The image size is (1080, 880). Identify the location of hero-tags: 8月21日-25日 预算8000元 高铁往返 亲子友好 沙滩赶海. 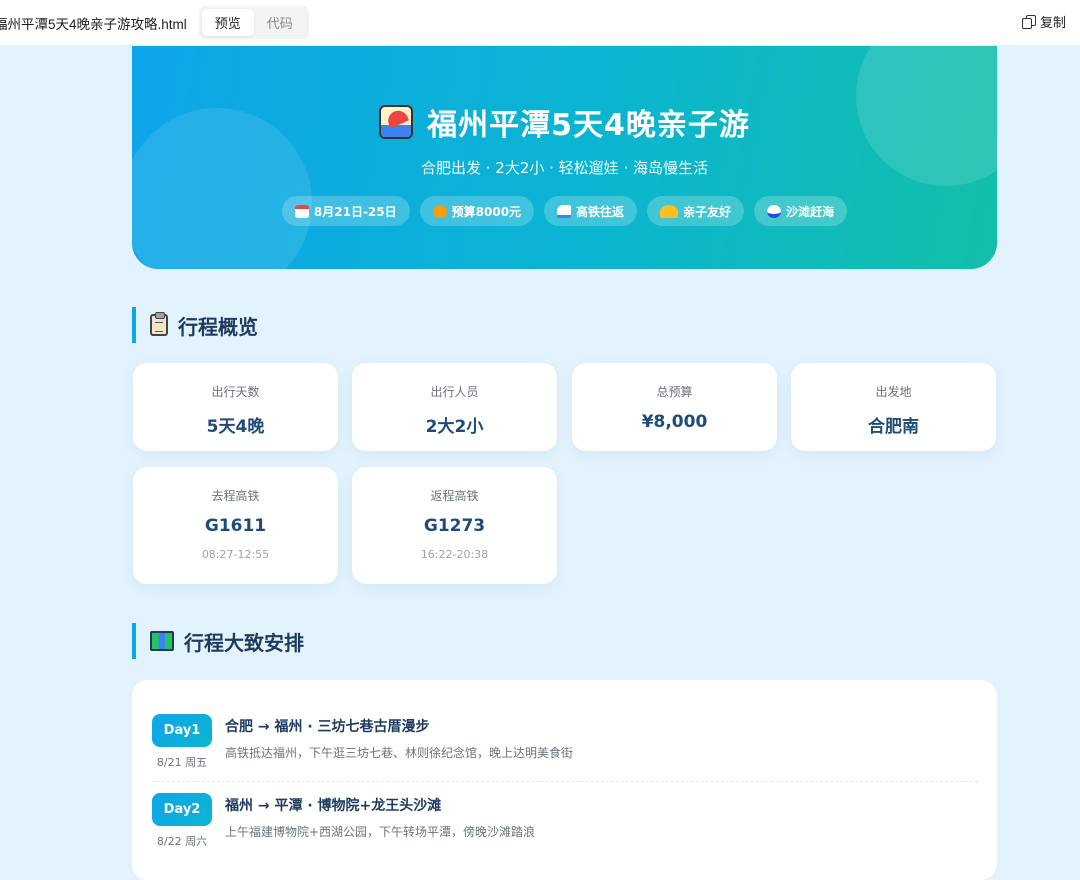
(564, 211).